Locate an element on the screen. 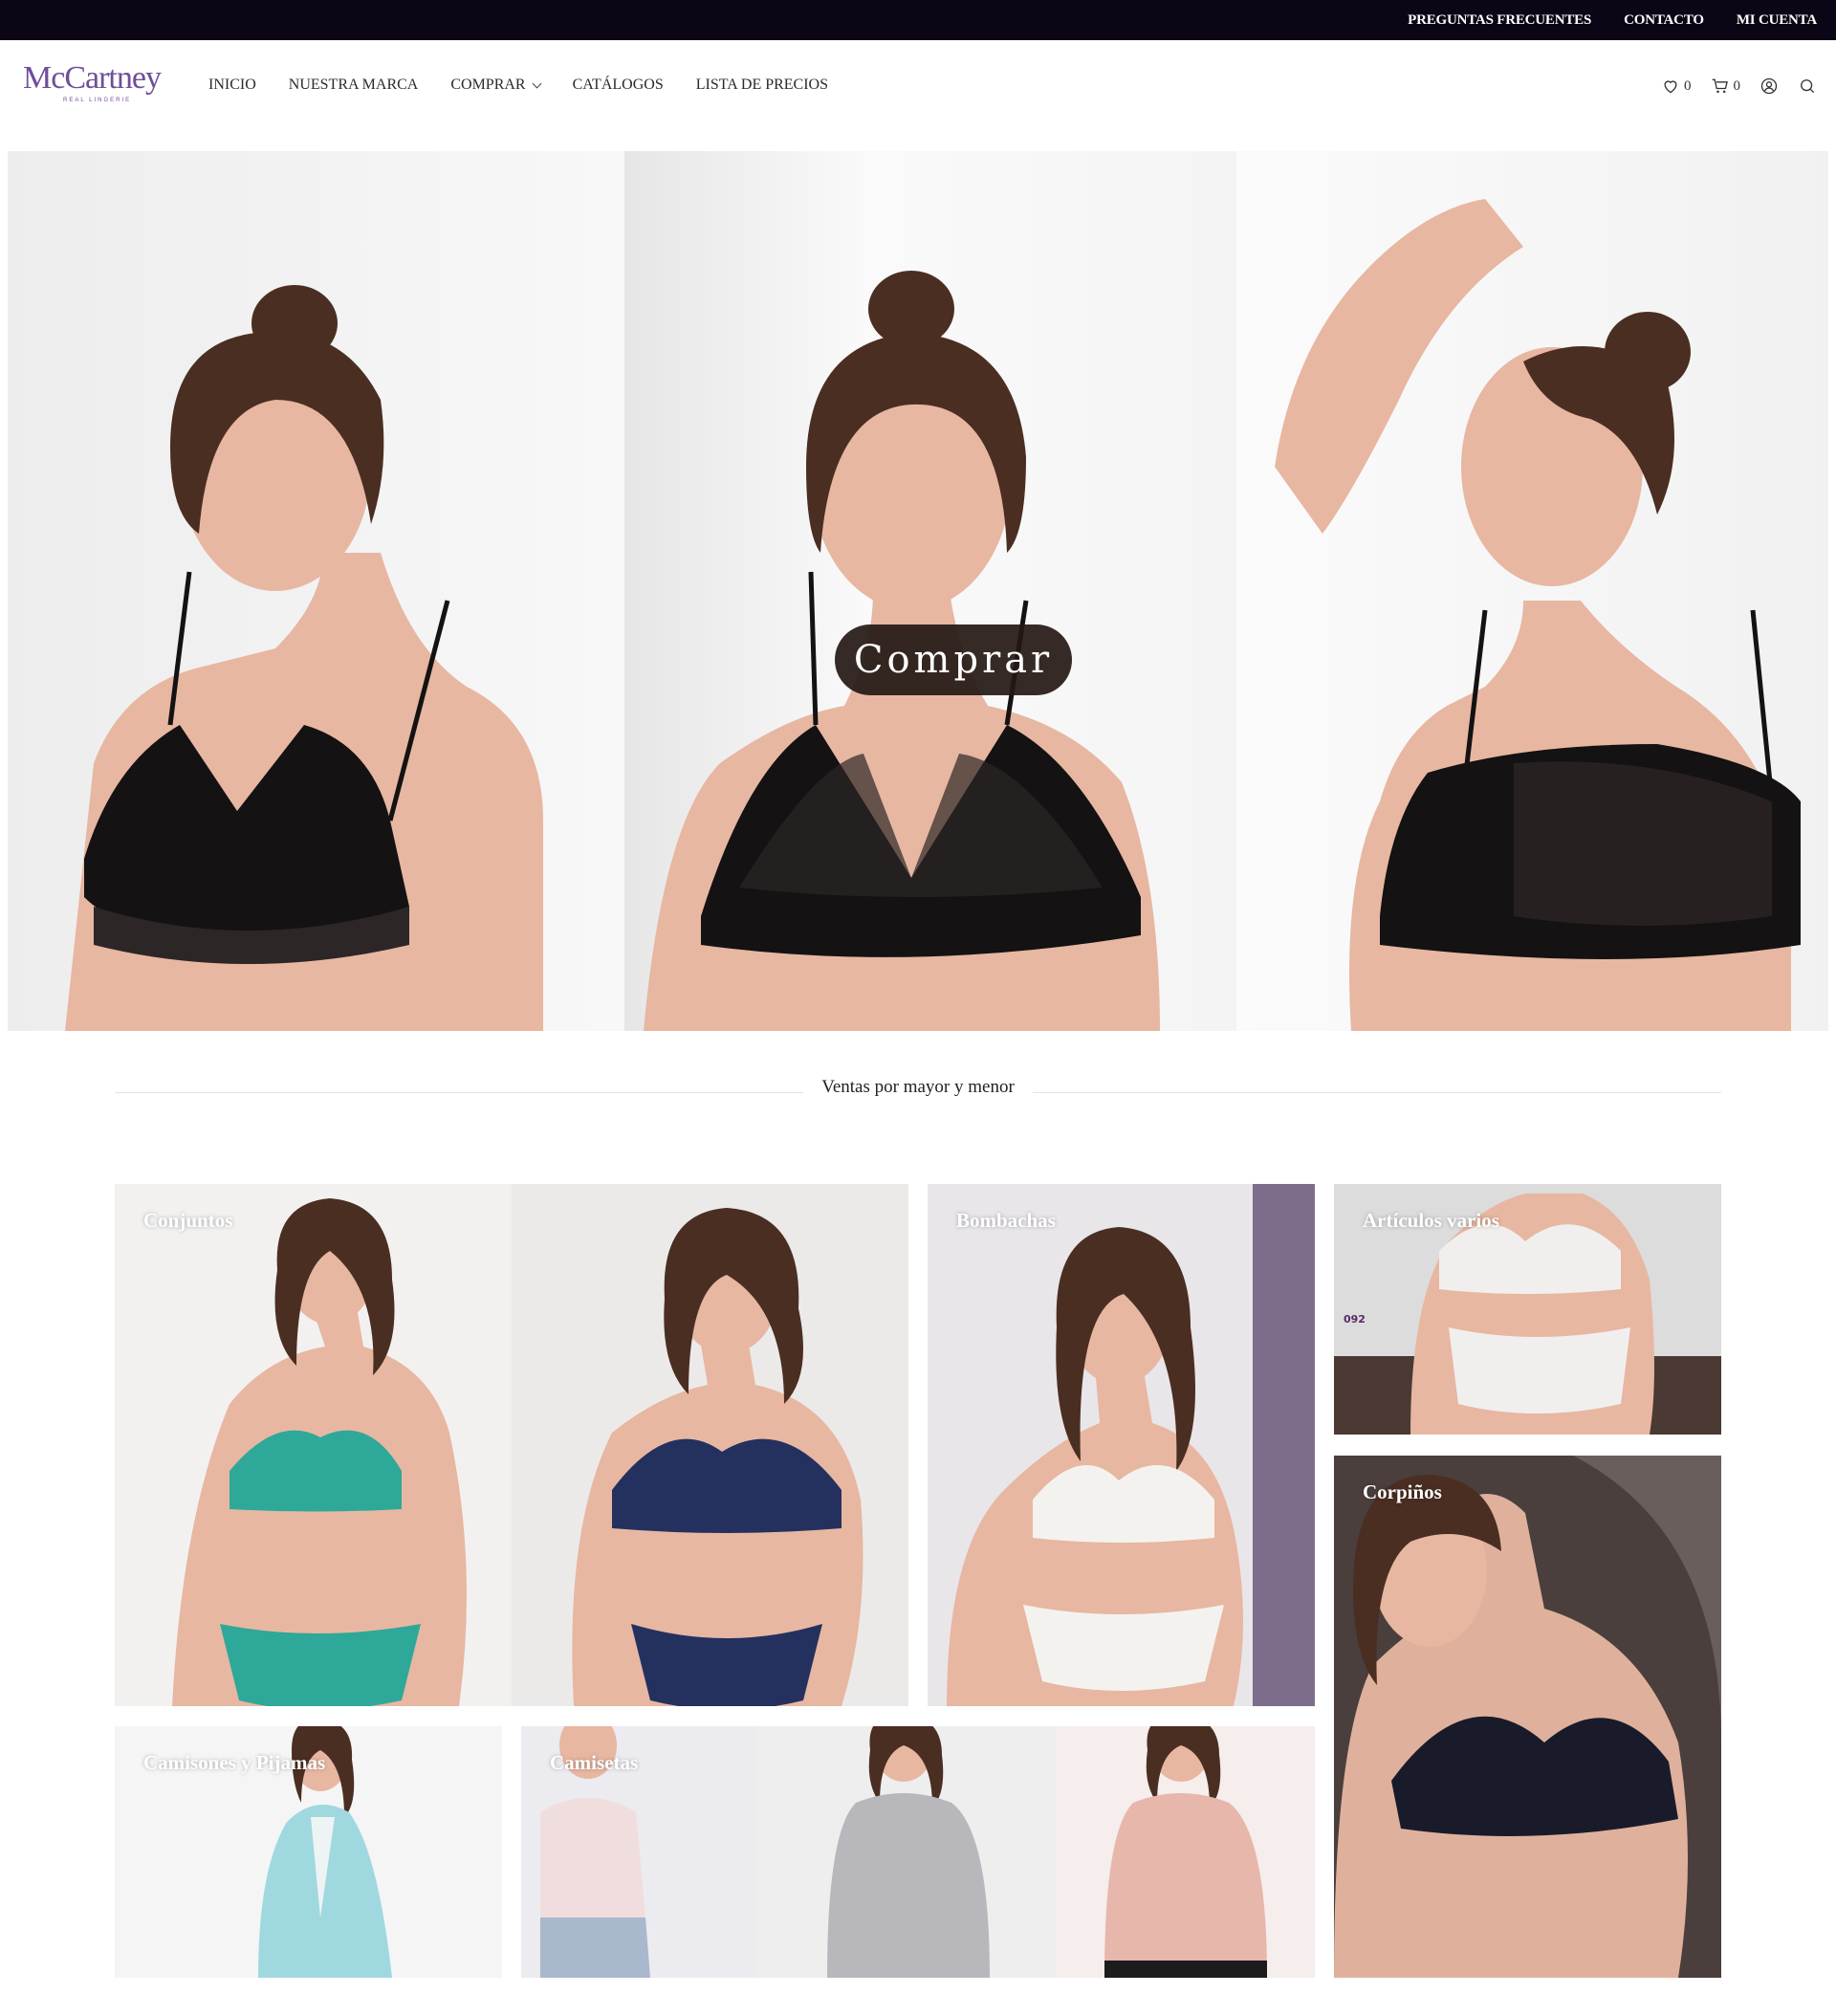  nav-comprar: COMPRAR is located at coordinates (496, 85).